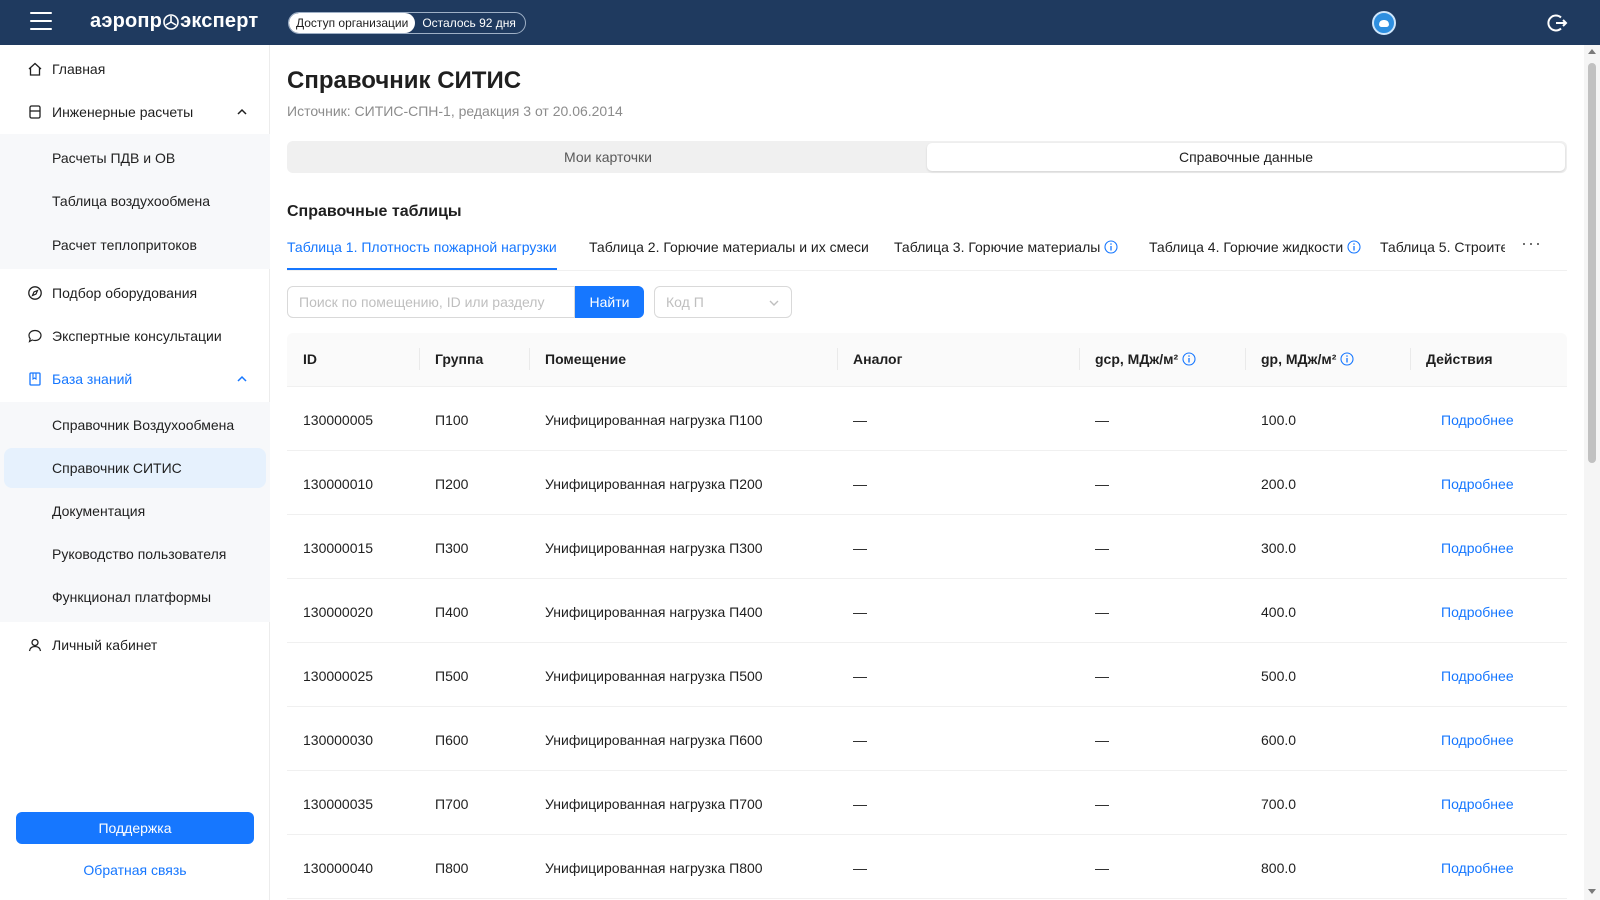 The height and width of the screenshot is (900, 1600). What do you see at coordinates (729, 247) in the screenshot?
I see `tab-table-2: Таблица 2. Горючие материалы и их смеси` at bounding box center [729, 247].